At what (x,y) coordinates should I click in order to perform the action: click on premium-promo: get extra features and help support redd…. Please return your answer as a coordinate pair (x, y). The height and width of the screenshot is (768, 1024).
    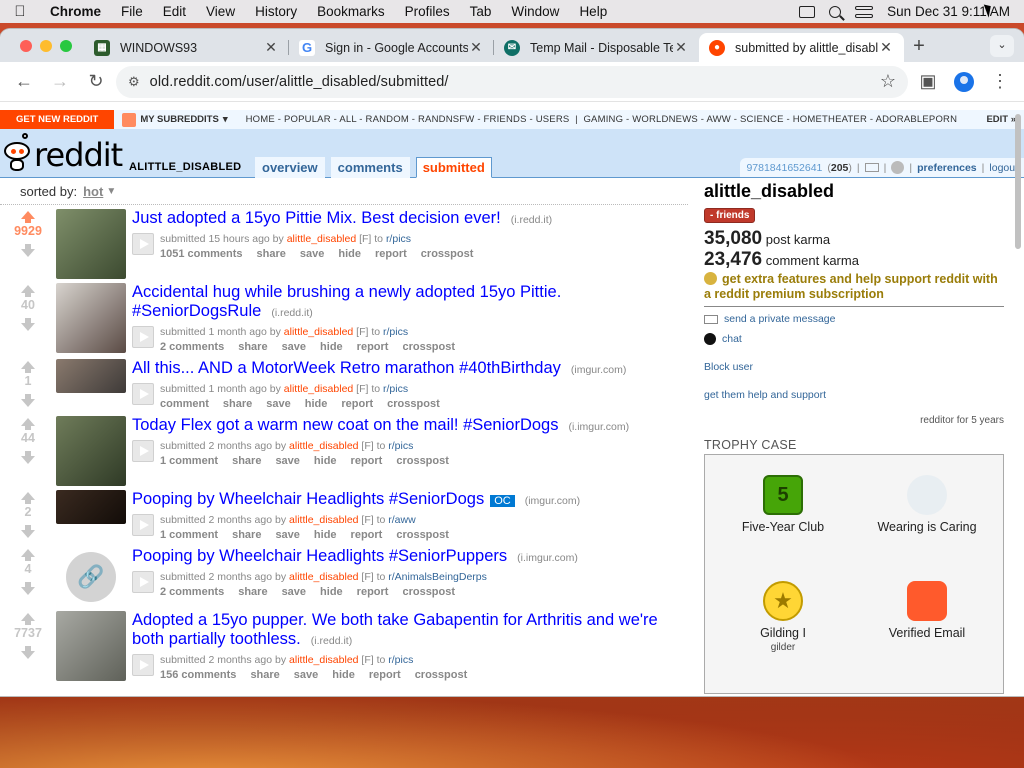
    Looking at the image, I should click on (854, 289).